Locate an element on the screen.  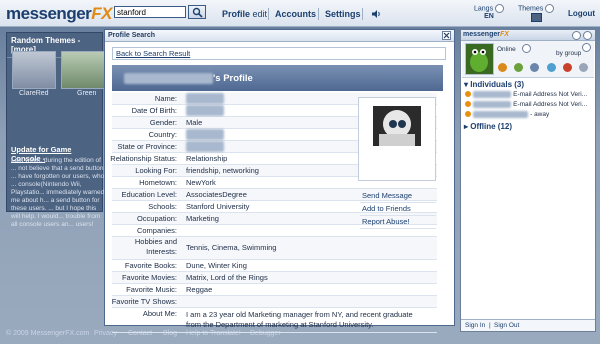
expand-chevron-icon: ▾ is located at coordinates (466, 84).